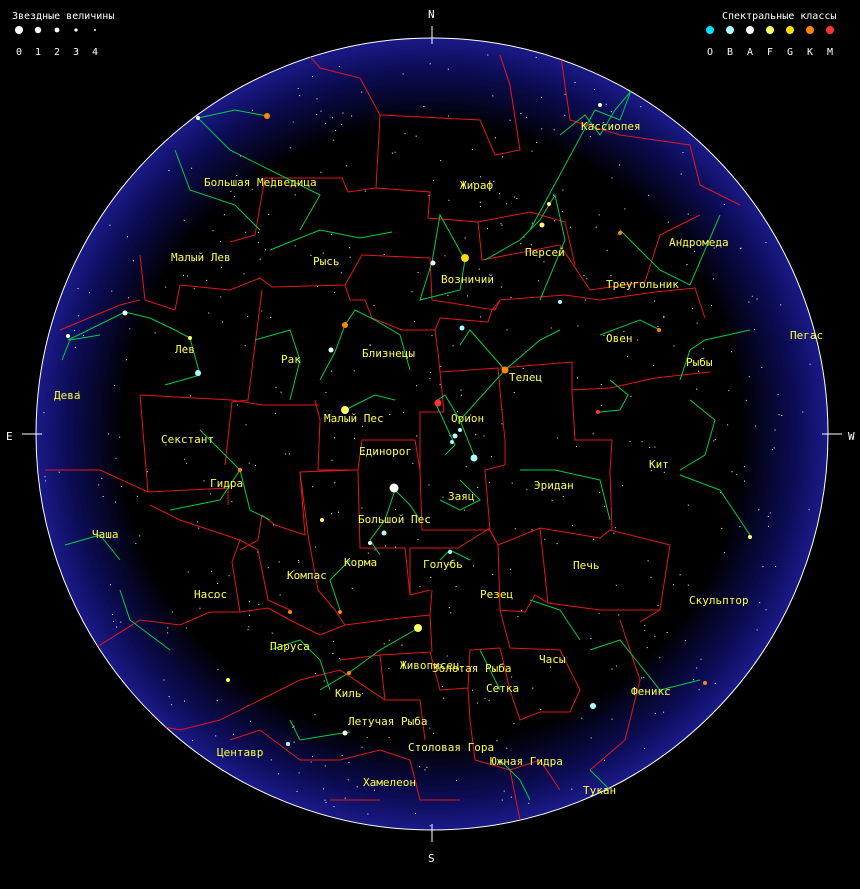  What do you see at coordinates (699, 242) in the screenshot?
I see `constellation-label: Андромеда` at bounding box center [699, 242].